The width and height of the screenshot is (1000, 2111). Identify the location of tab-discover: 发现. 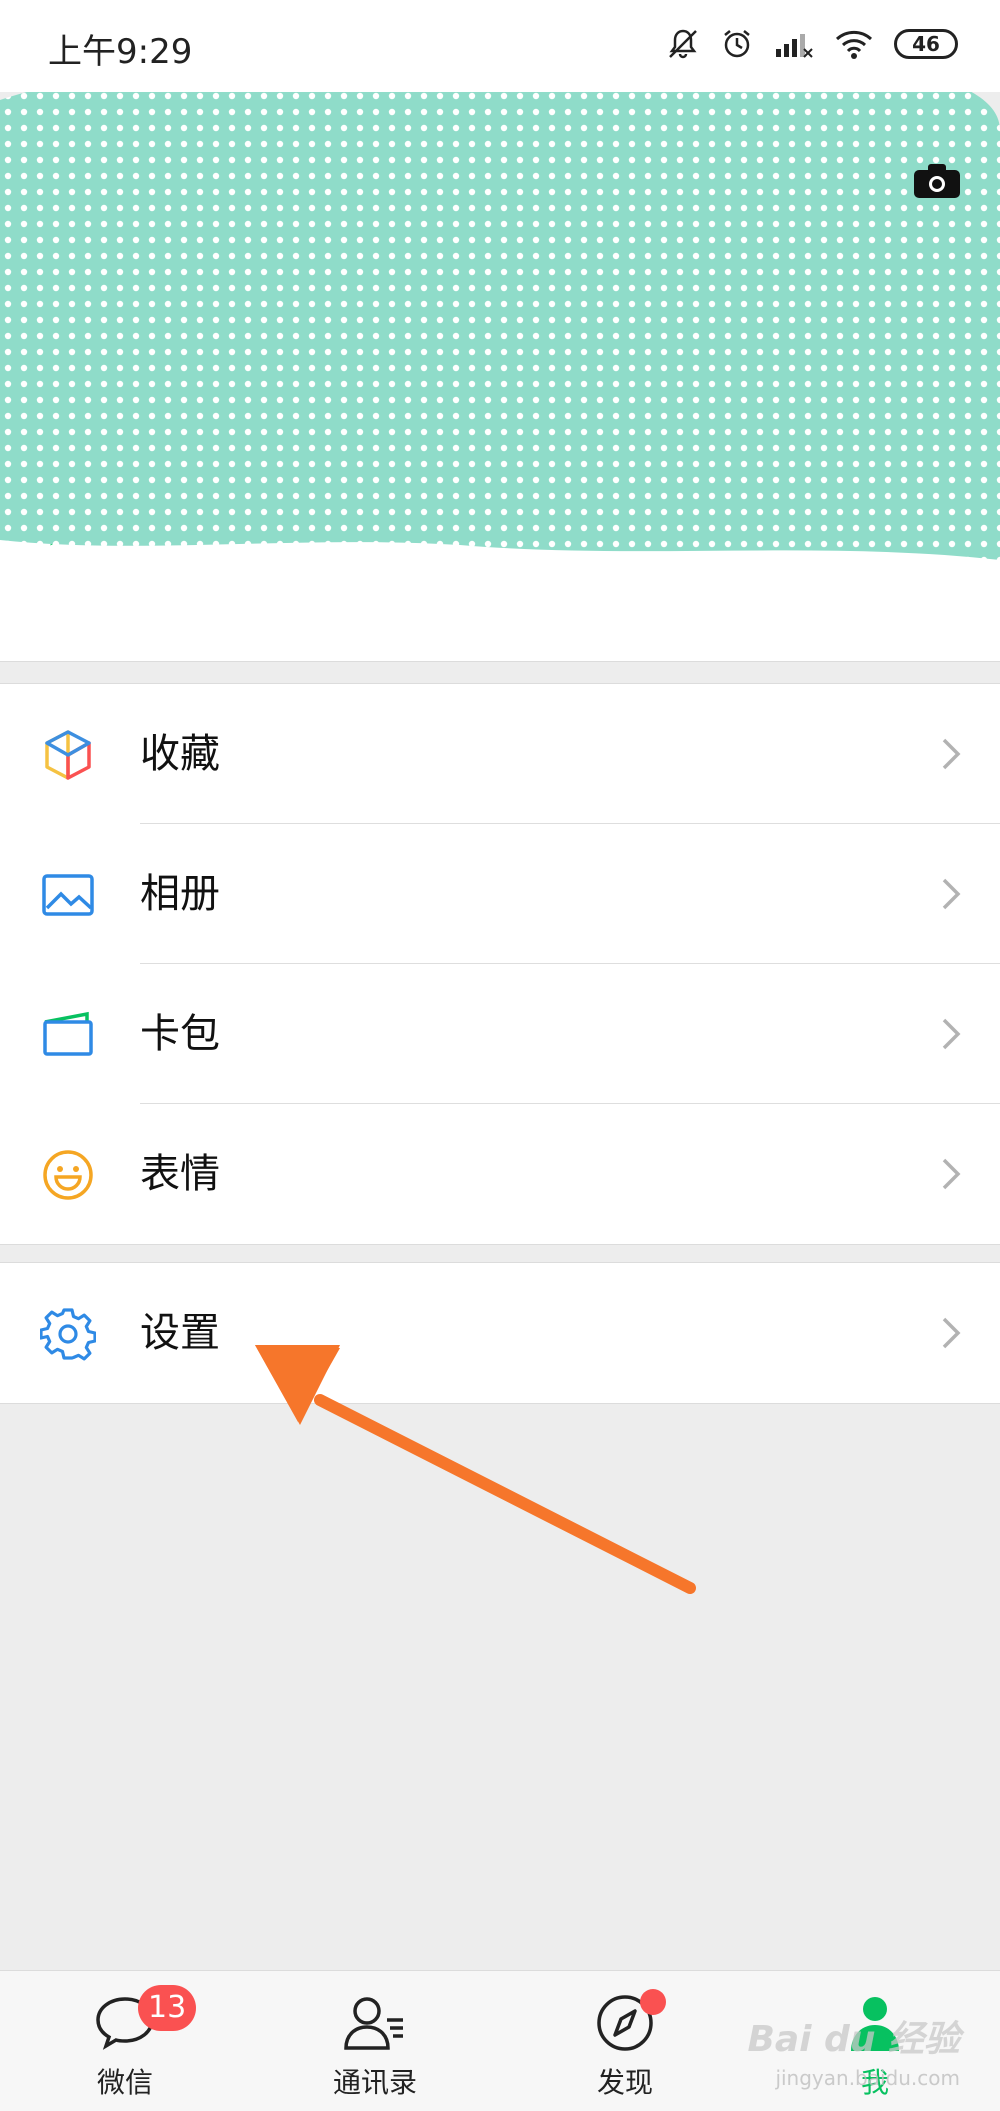
(625, 2041).